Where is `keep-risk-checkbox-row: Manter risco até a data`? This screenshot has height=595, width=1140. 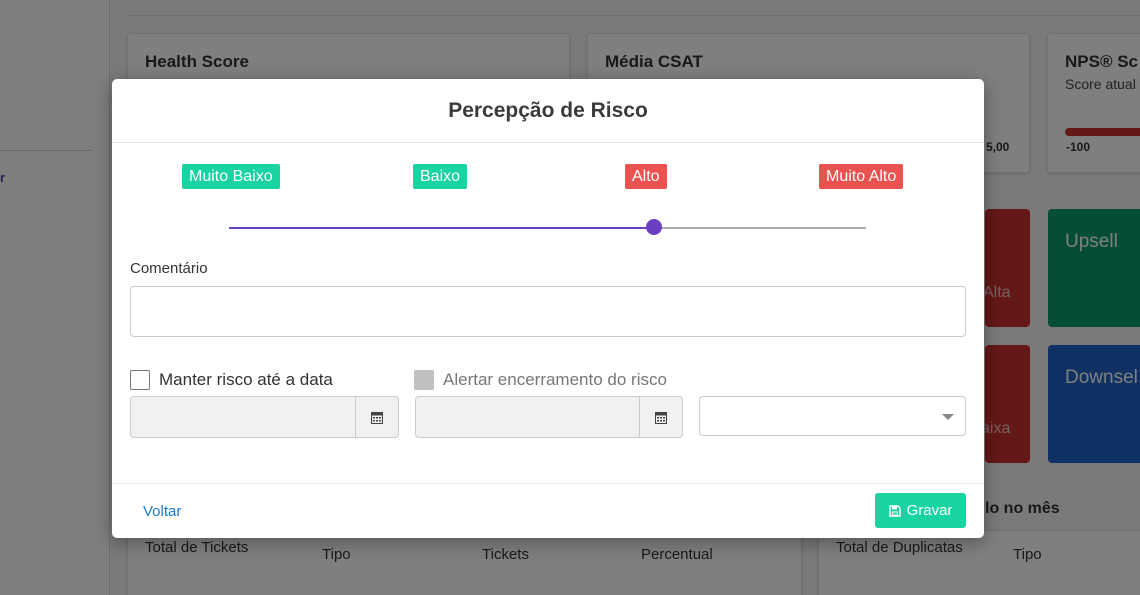 keep-risk-checkbox-row: Manter risco até a data is located at coordinates (231, 380).